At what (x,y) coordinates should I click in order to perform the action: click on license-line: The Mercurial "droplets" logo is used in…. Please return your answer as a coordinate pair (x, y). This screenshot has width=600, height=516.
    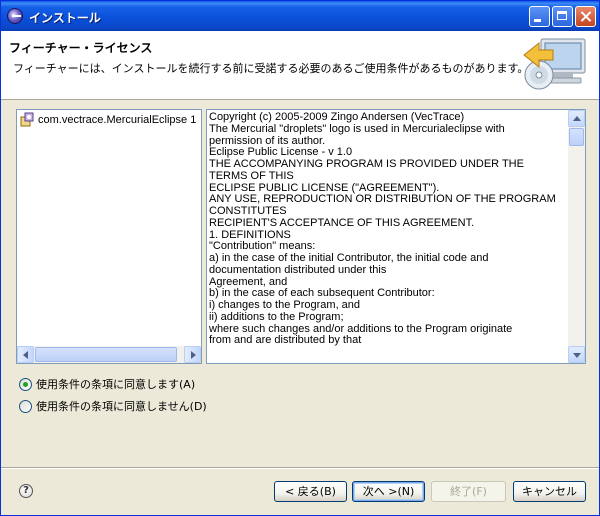
    Looking at the image, I should click on (357, 128).